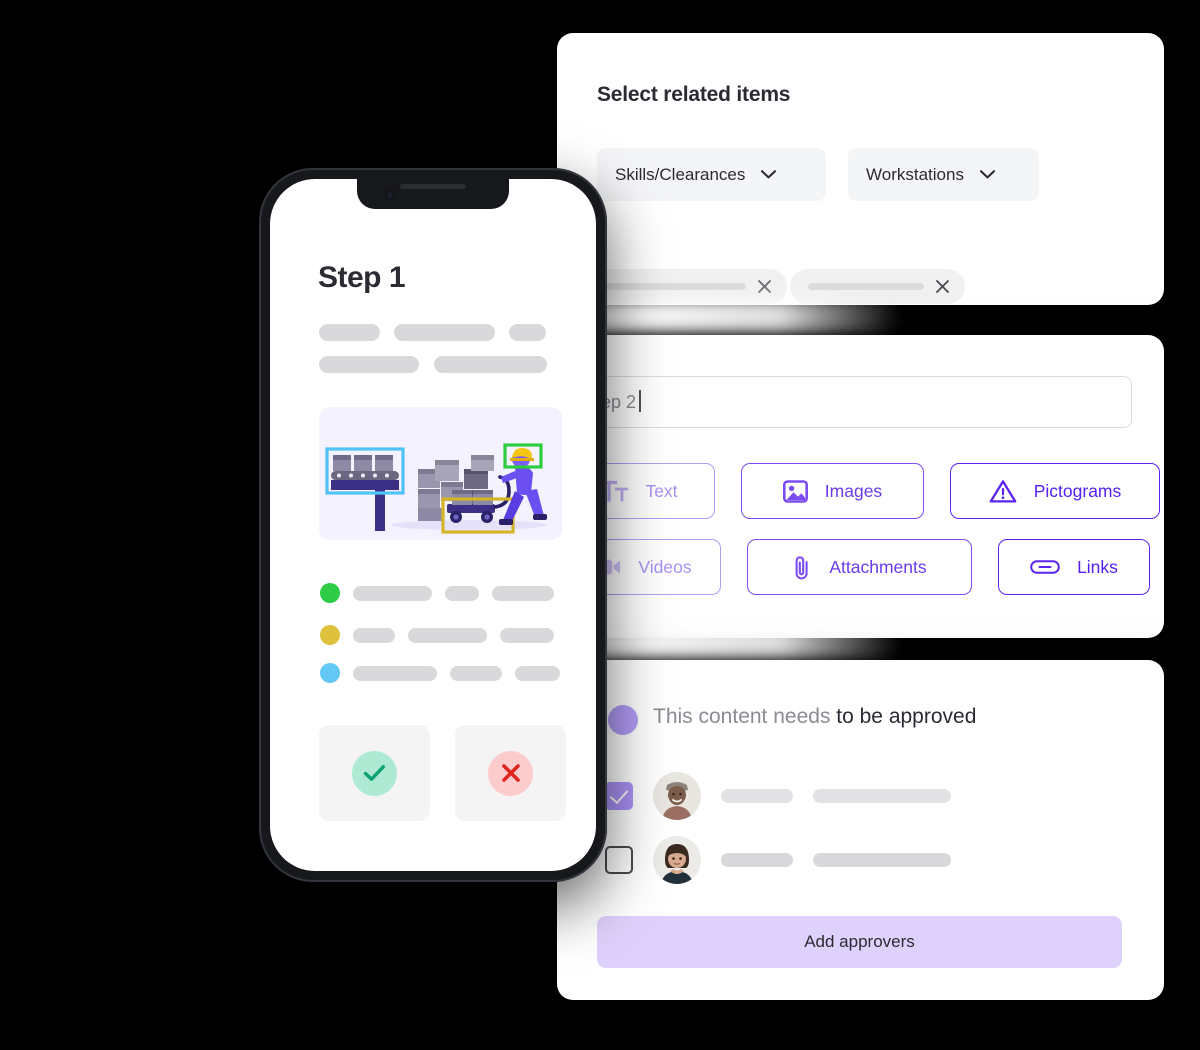 The image size is (1200, 1050). What do you see at coordinates (440, 473) in the screenshot?
I see `warehouse-worker-illustration` at bounding box center [440, 473].